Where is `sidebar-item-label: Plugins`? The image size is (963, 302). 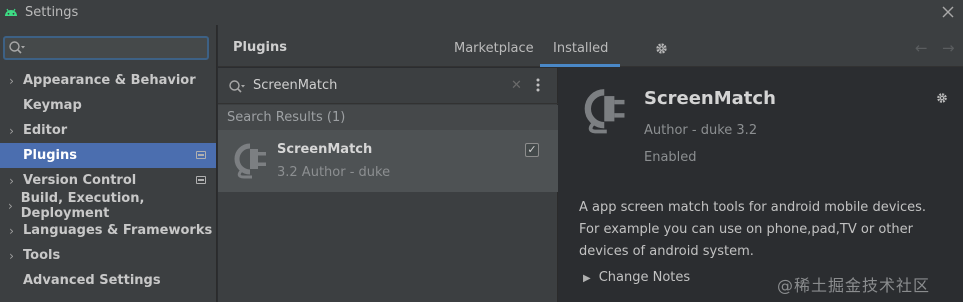
sidebar-item-label: Plugins is located at coordinates (50, 155).